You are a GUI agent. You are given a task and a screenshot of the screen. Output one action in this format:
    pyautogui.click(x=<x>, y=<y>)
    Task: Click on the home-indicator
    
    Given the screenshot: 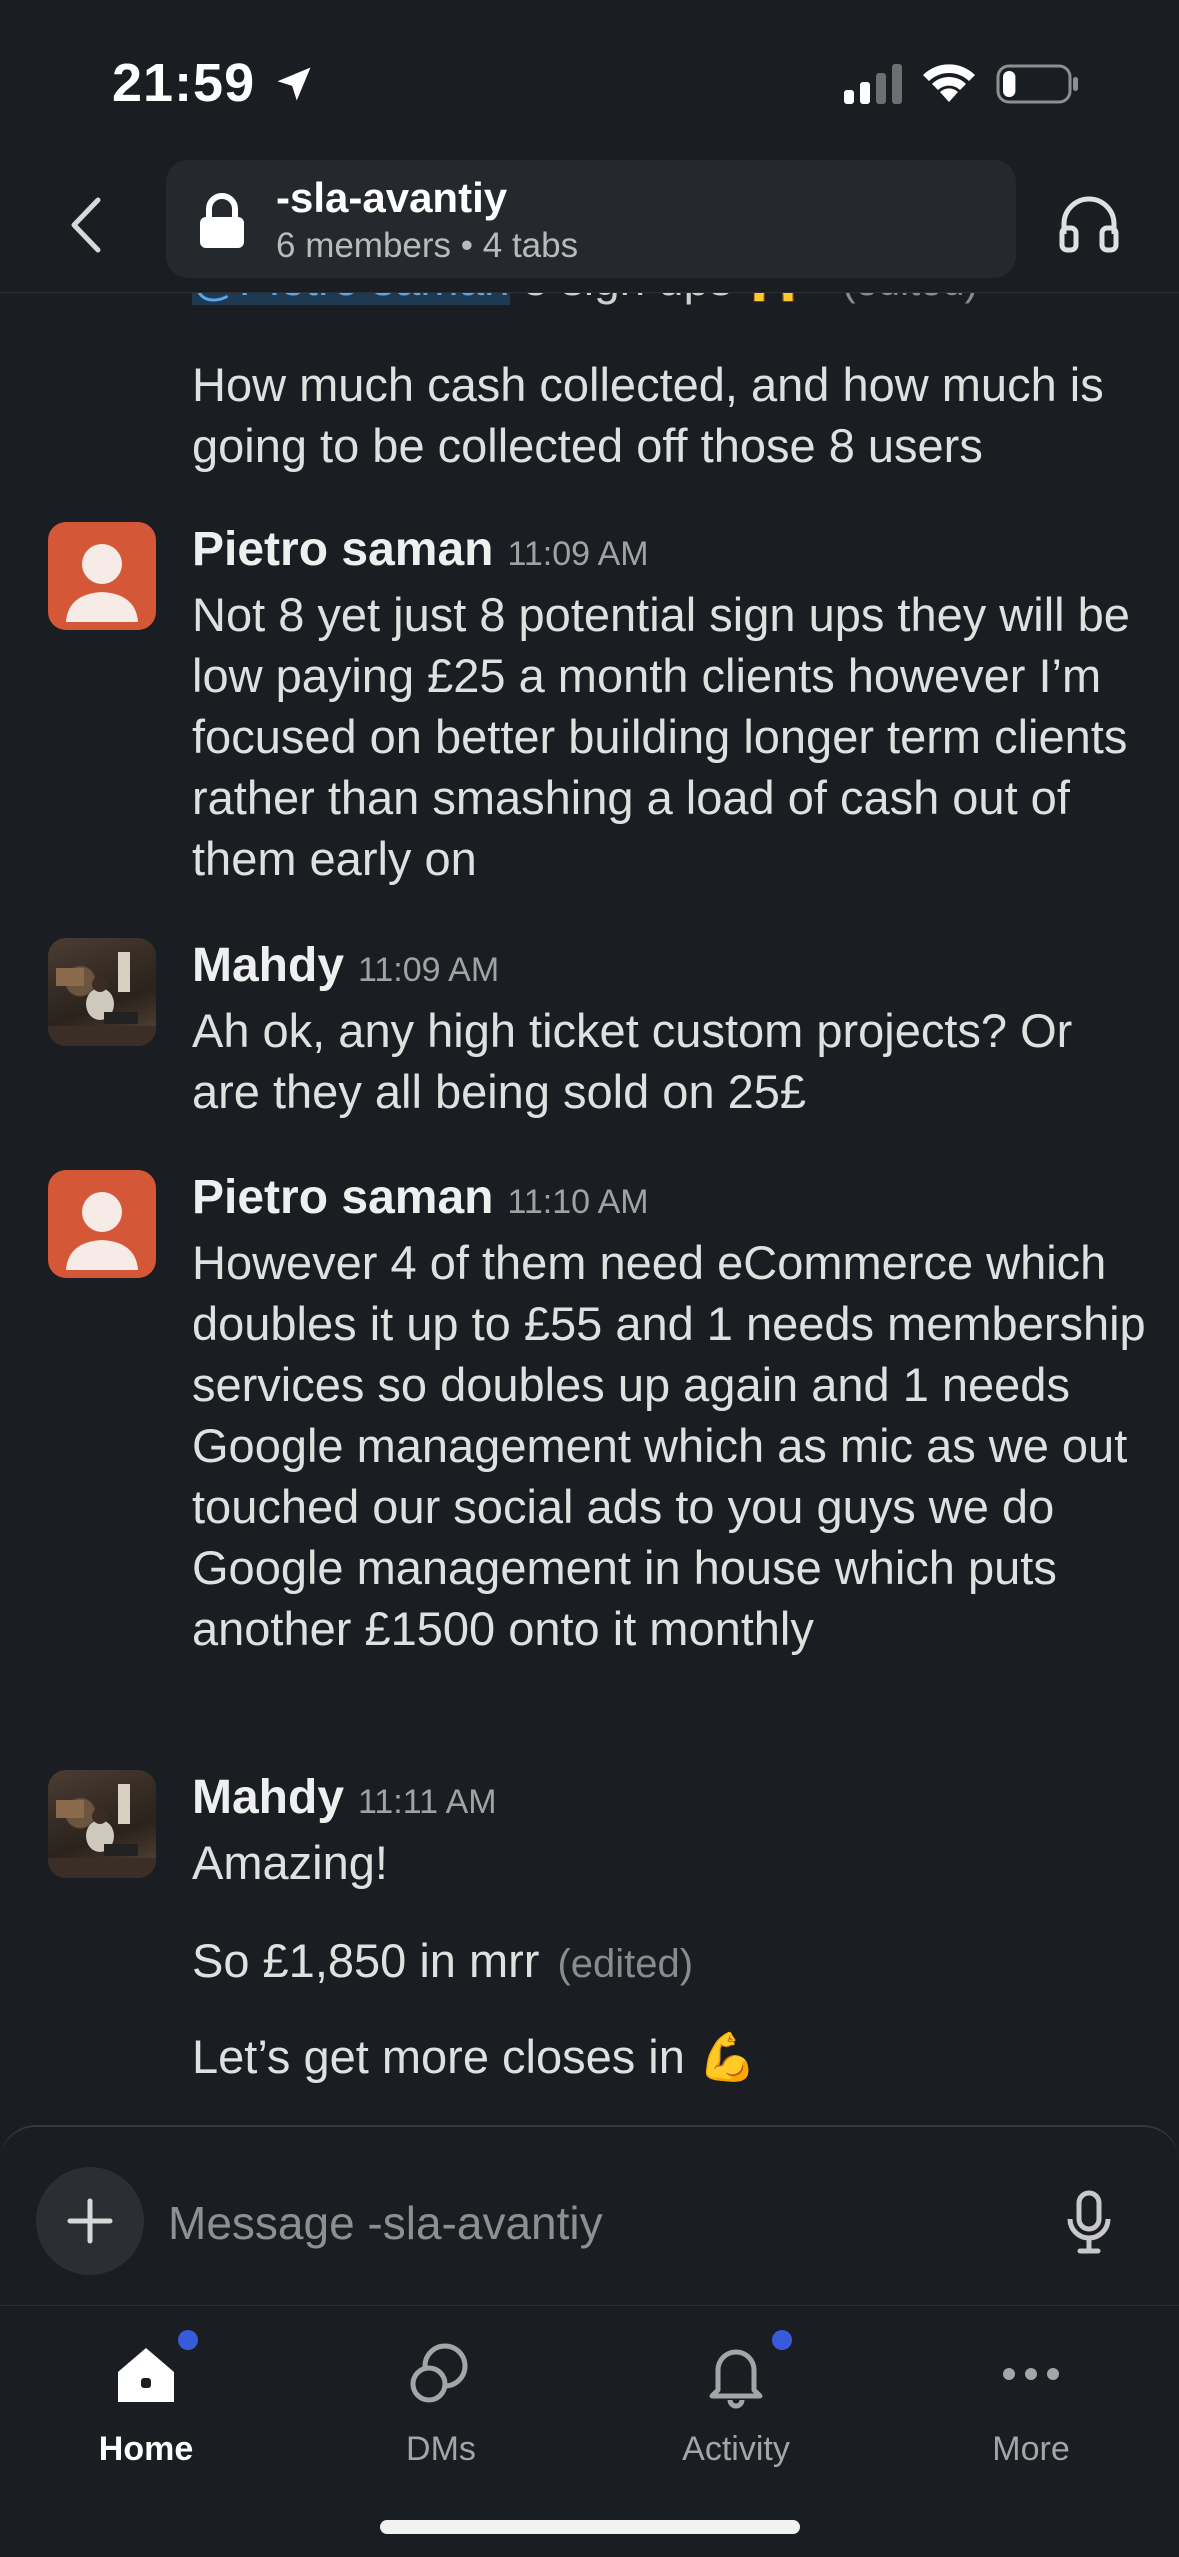 What is the action you would take?
    pyautogui.click(x=590, y=2527)
    